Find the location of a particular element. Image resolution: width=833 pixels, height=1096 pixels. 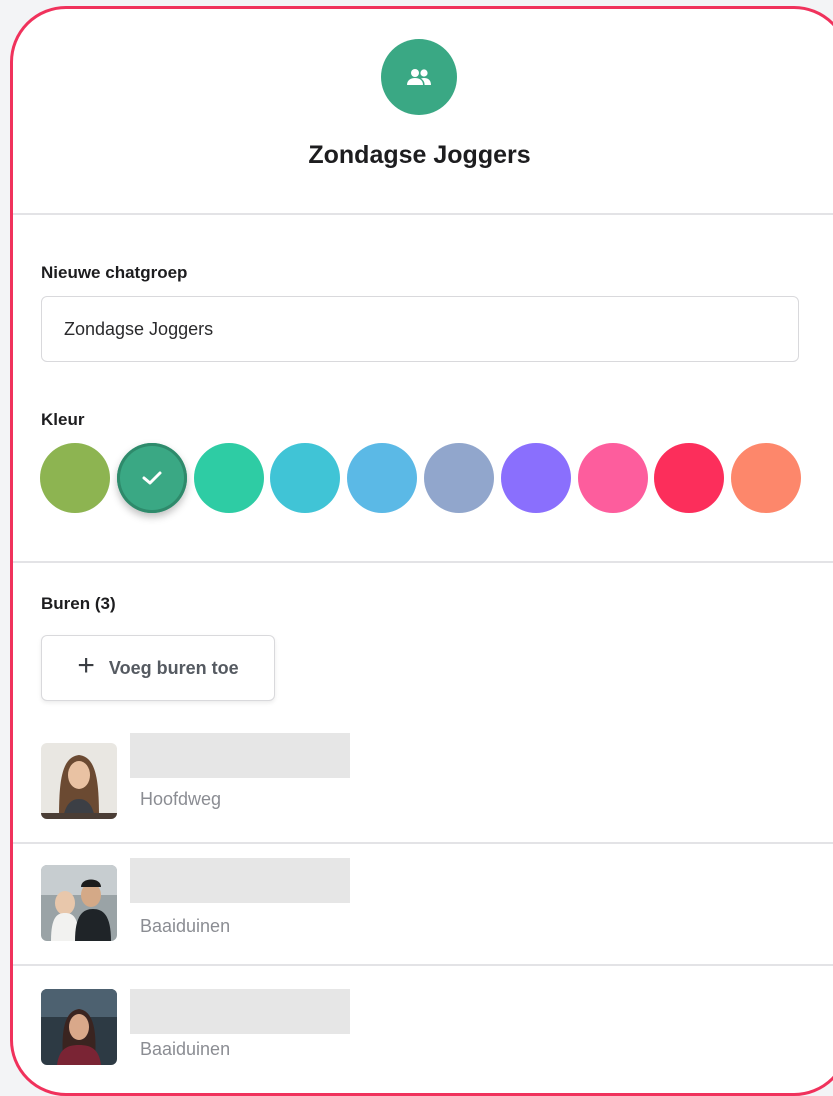

chat-group-name-input is located at coordinates (420, 329).